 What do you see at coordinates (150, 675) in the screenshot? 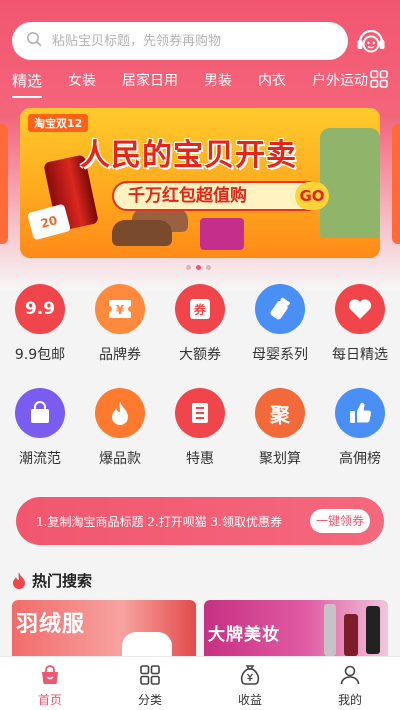
I see `grid-icon` at bounding box center [150, 675].